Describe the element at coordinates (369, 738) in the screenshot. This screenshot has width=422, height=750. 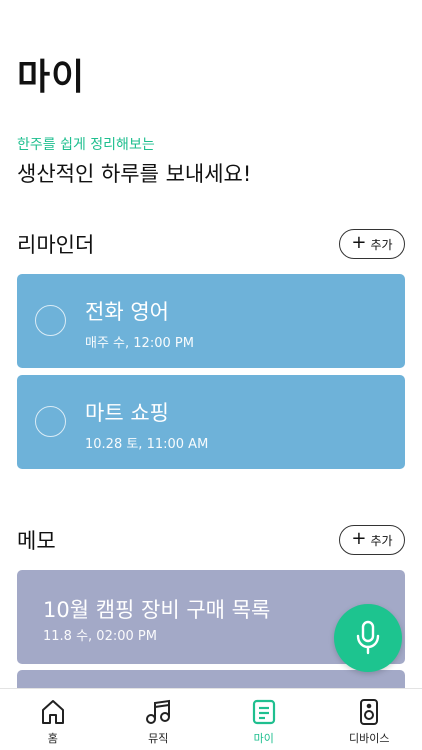
I see `tab-devices-label: 디바이스` at that location.